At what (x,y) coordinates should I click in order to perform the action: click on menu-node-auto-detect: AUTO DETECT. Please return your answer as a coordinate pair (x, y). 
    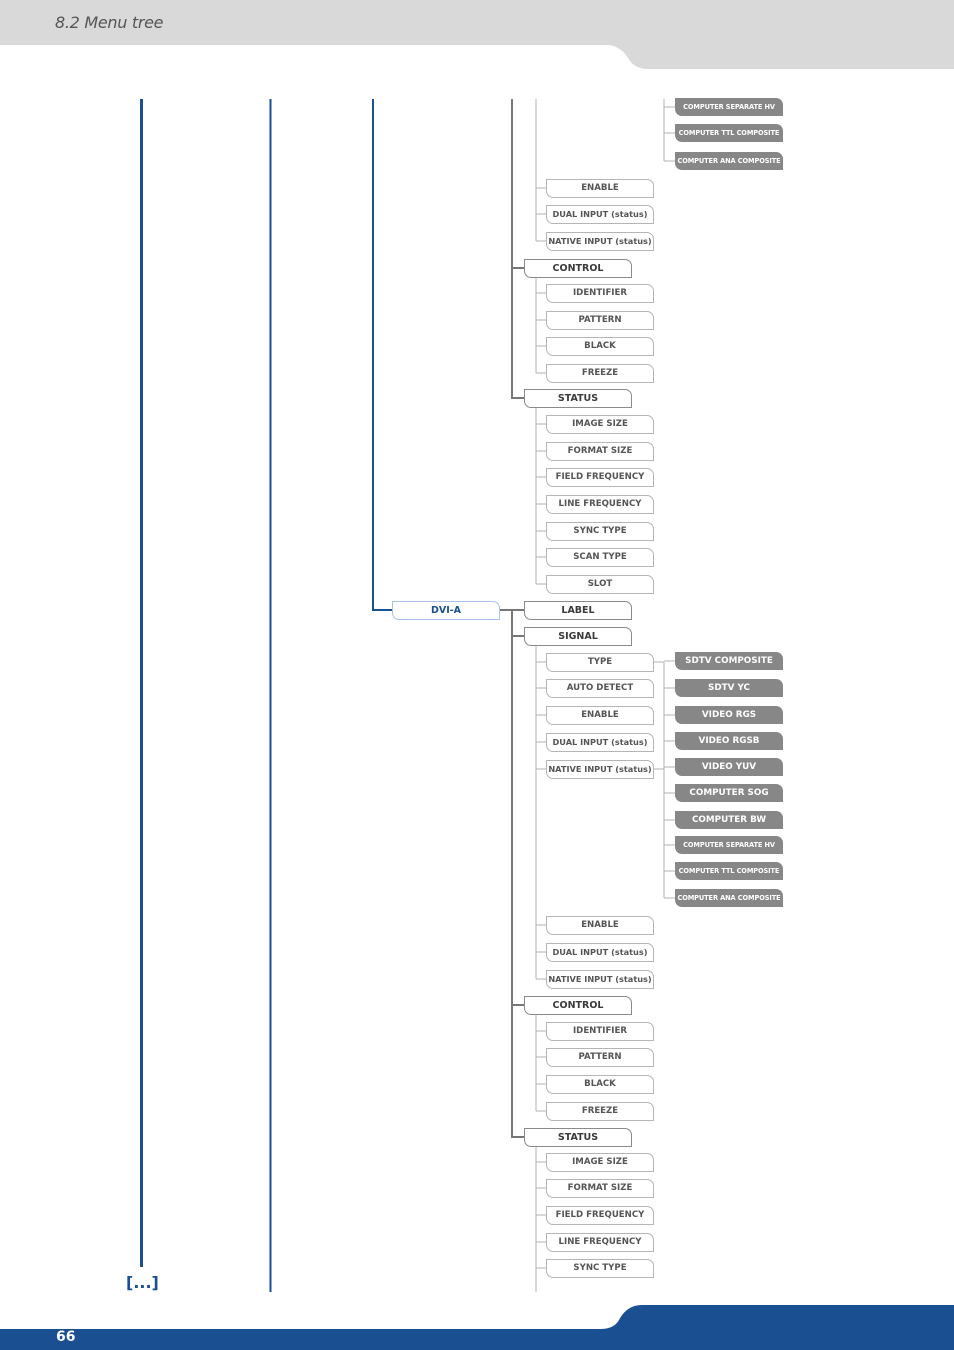
    Looking at the image, I should click on (600, 688).